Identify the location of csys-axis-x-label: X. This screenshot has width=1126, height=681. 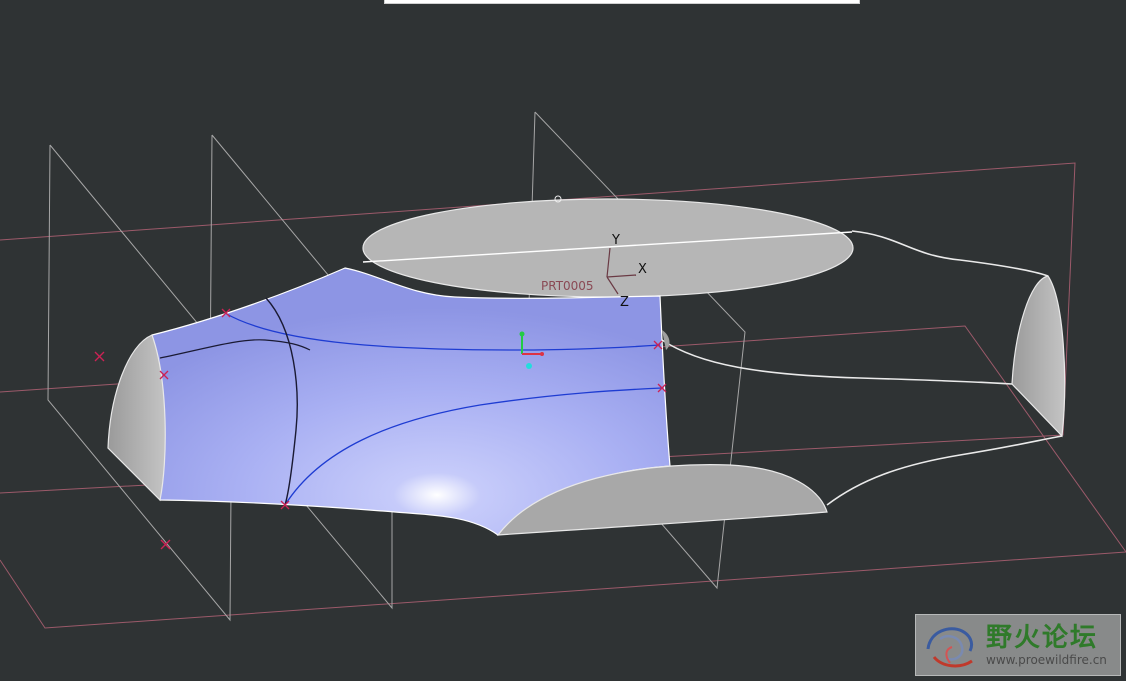
(642, 269).